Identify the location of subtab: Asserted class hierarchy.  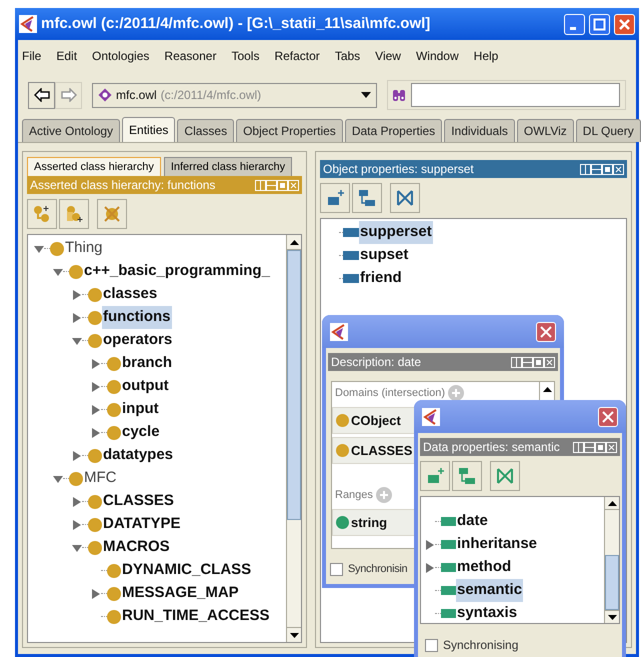
(94, 166).